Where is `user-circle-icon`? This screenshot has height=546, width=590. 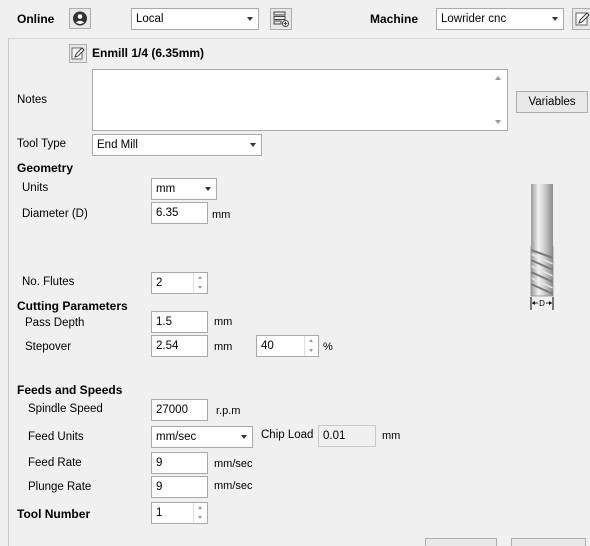 user-circle-icon is located at coordinates (80, 18).